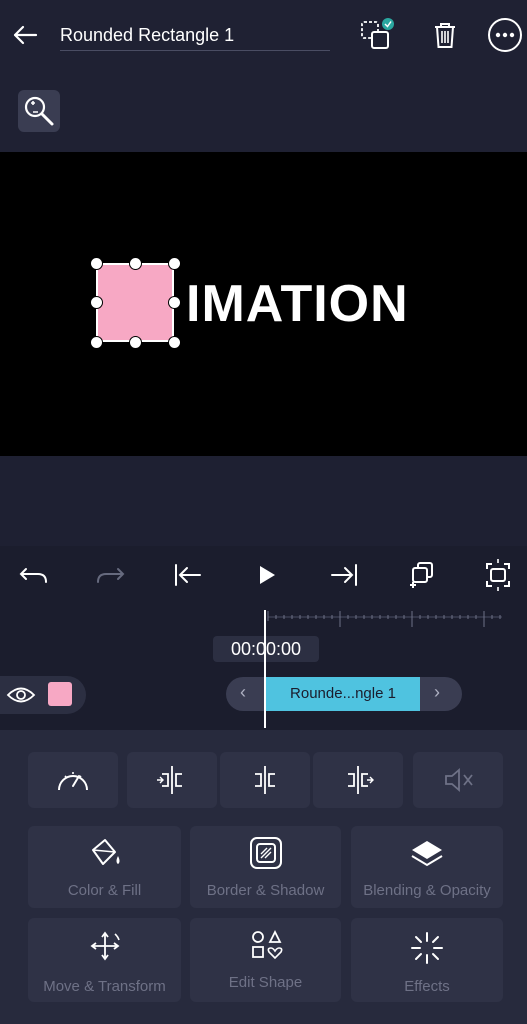 This screenshot has height=1024, width=527. What do you see at coordinates (147, 35) in the screenshot?
I see `page-title: Rounded Rectangle 1` at bounding box center [147, 35].